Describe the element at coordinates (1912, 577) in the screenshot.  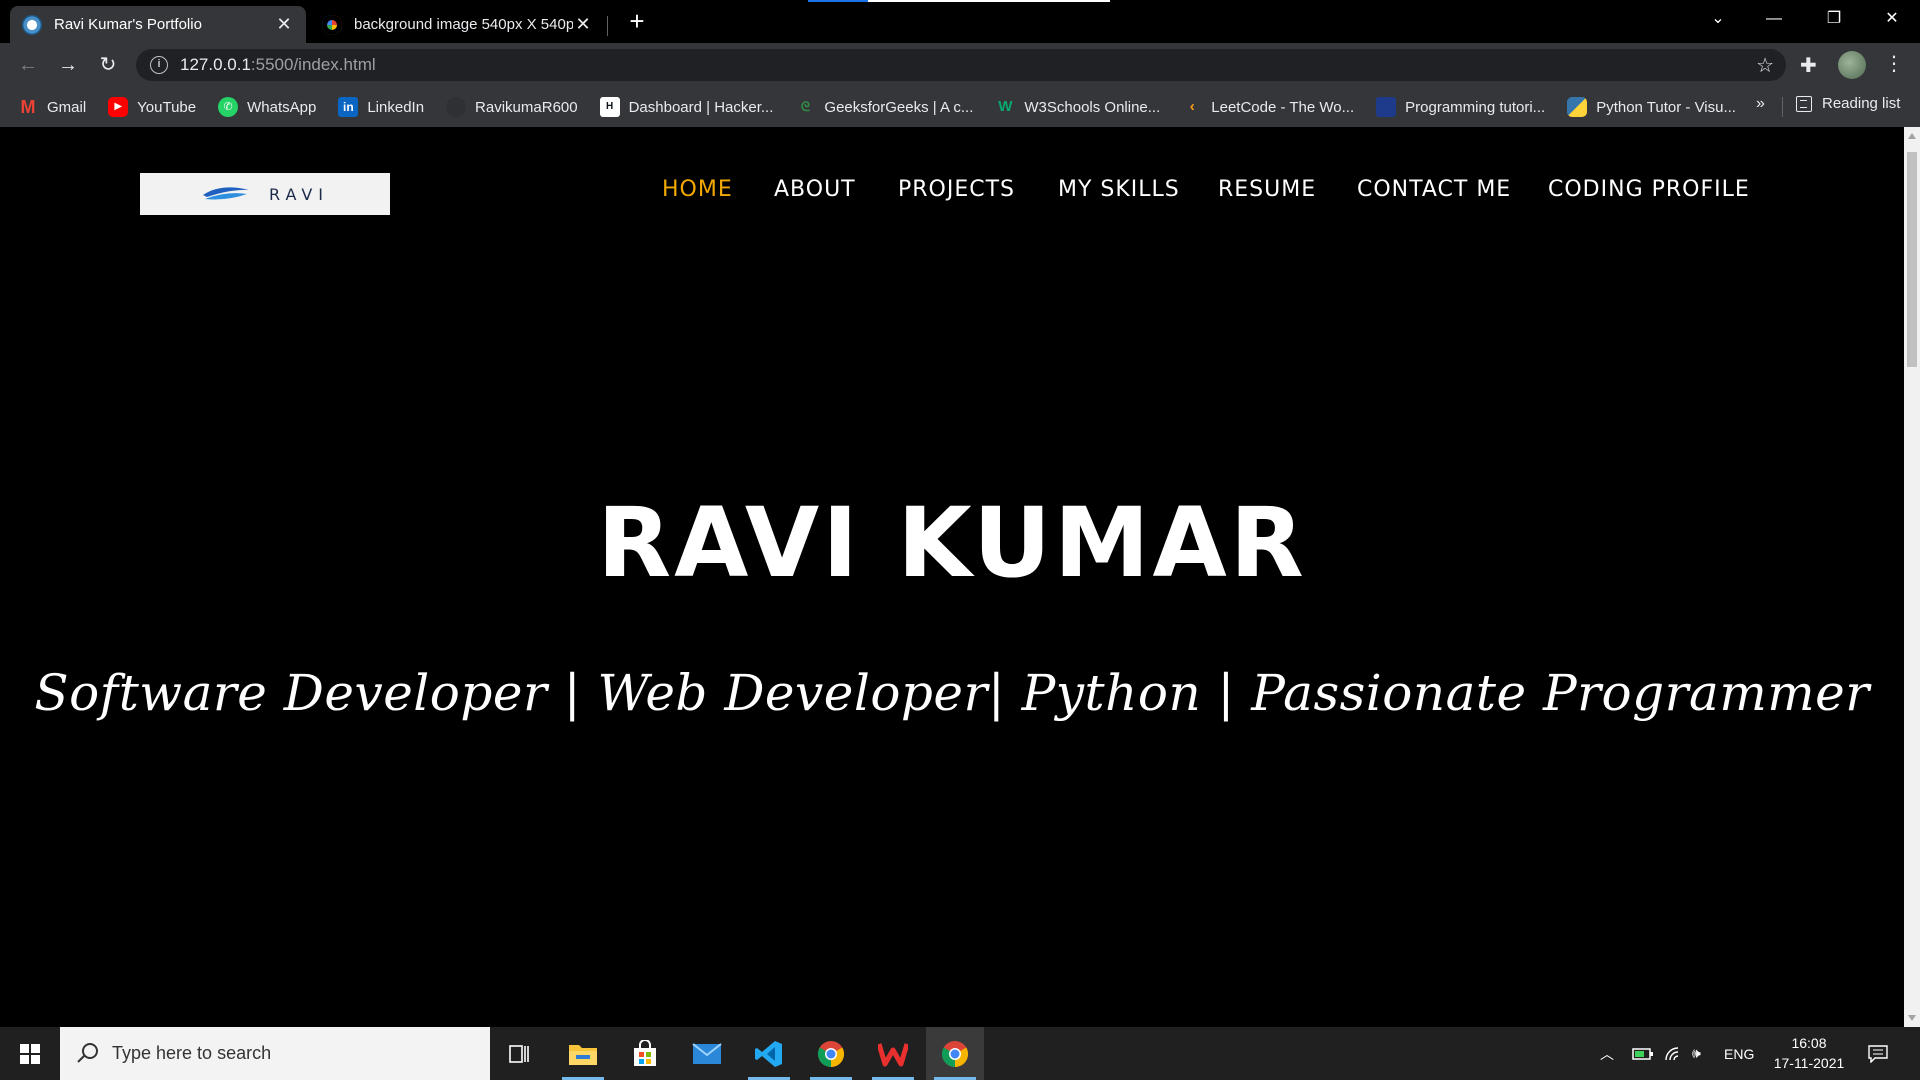
I see `page-scrollbar` at that location.